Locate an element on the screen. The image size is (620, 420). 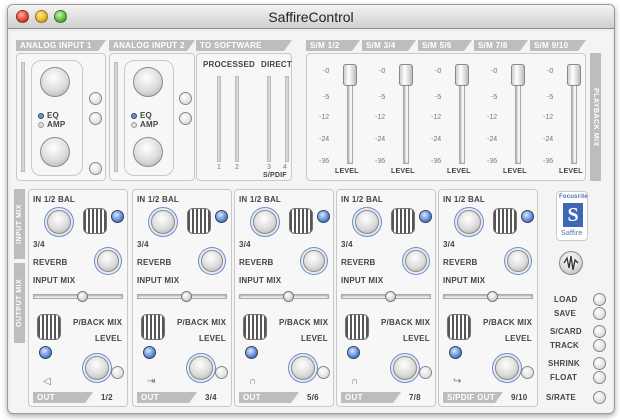
waveform-icon is located at coordinates (571, 263).